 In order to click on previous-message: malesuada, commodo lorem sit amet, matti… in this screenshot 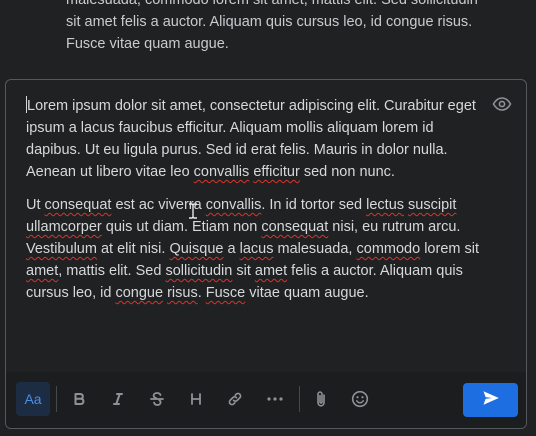, I will do `click(296, 27)`.